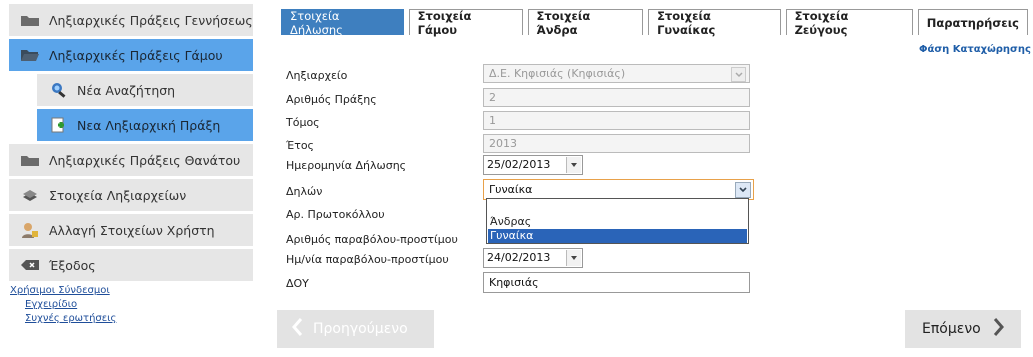 The width and height of the screenshot is (1033, 357). What do you see at coordinates (975, 49) in the screenshot?
I see `phase-indicator: Φάση Καταχώρησης` at bounding box center [975, 49].